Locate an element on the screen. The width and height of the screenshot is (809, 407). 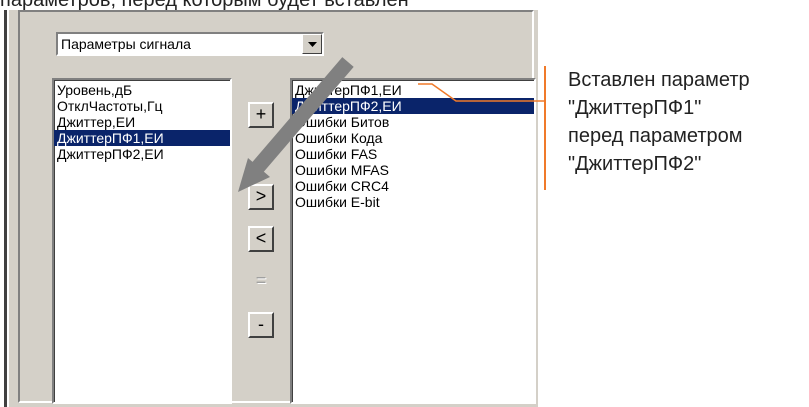
annotation-overlay is located at coordinates (391, 124).